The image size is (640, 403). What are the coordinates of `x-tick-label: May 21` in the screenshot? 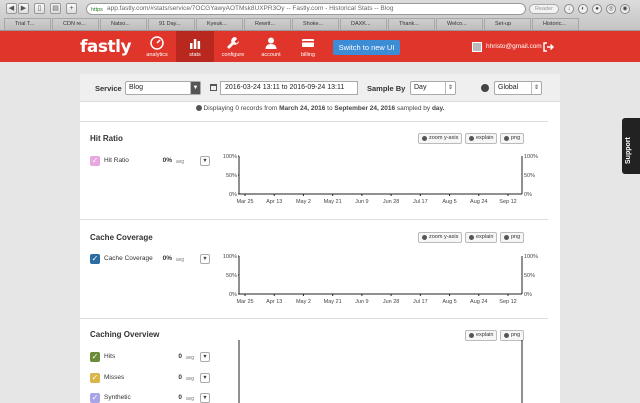 It's located at (333, 202).